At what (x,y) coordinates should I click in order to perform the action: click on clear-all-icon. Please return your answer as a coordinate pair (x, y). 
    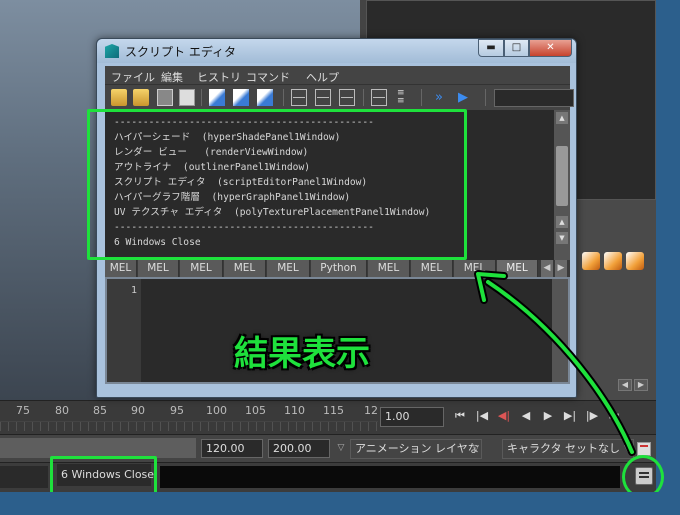
    Looking at the image, I should click on (265, 97).